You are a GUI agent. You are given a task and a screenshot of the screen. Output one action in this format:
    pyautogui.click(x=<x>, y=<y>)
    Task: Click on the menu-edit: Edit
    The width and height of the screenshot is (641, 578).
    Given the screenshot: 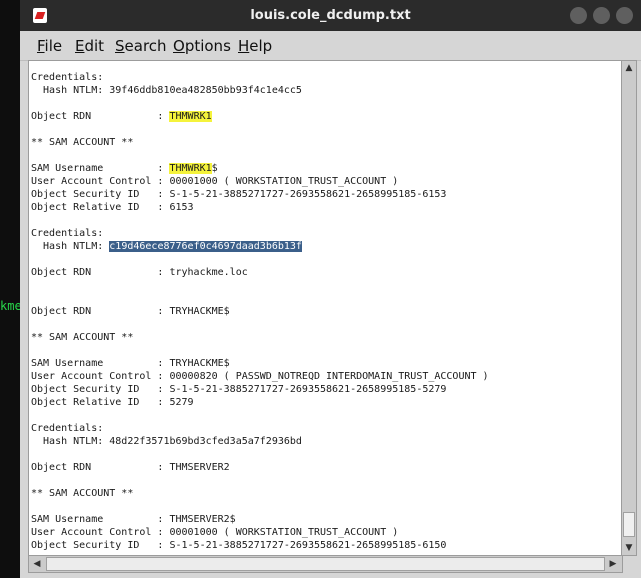 What is the action you would take?
    pyautogui.click(x=89, y=46)
    